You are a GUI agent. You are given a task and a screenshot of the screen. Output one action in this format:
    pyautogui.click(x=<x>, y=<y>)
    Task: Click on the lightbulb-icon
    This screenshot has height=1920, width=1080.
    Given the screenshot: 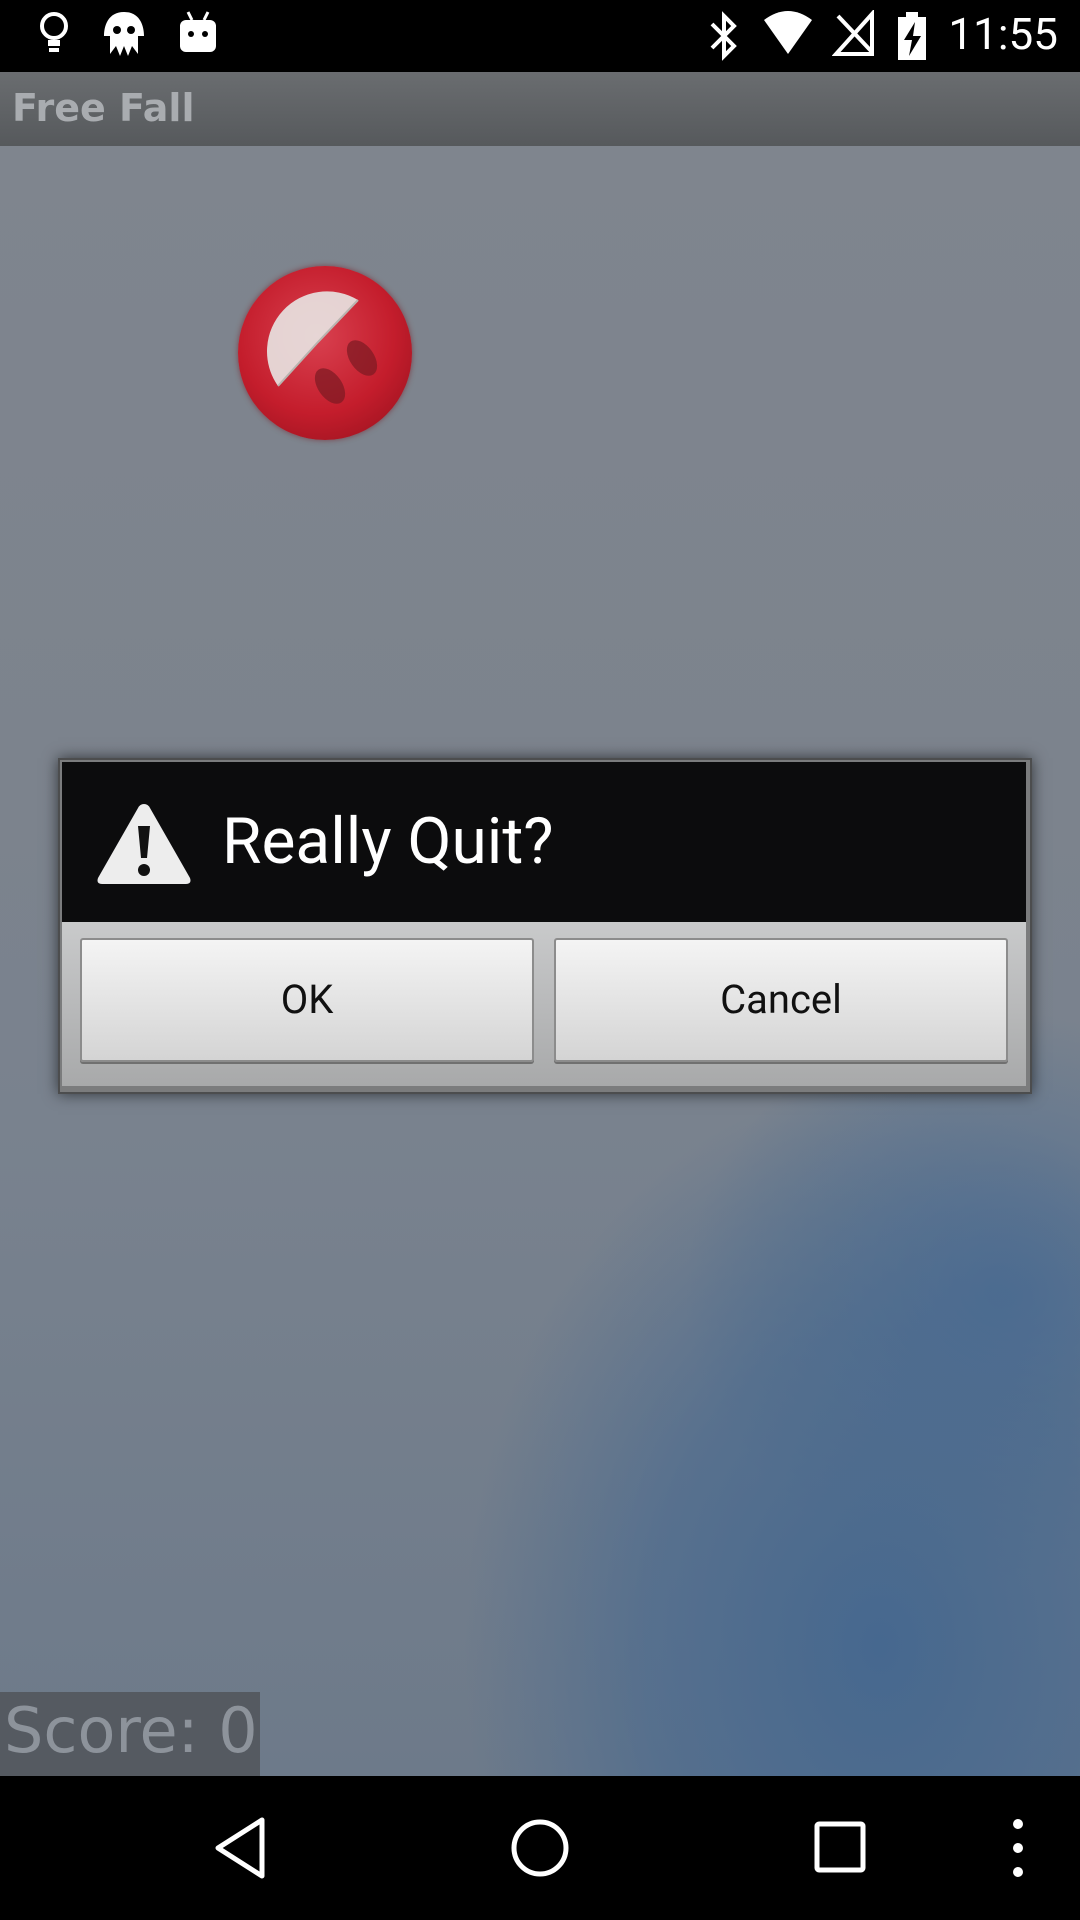 What is the action you would take?
    pyautogui.click(x=54, y=37)
    